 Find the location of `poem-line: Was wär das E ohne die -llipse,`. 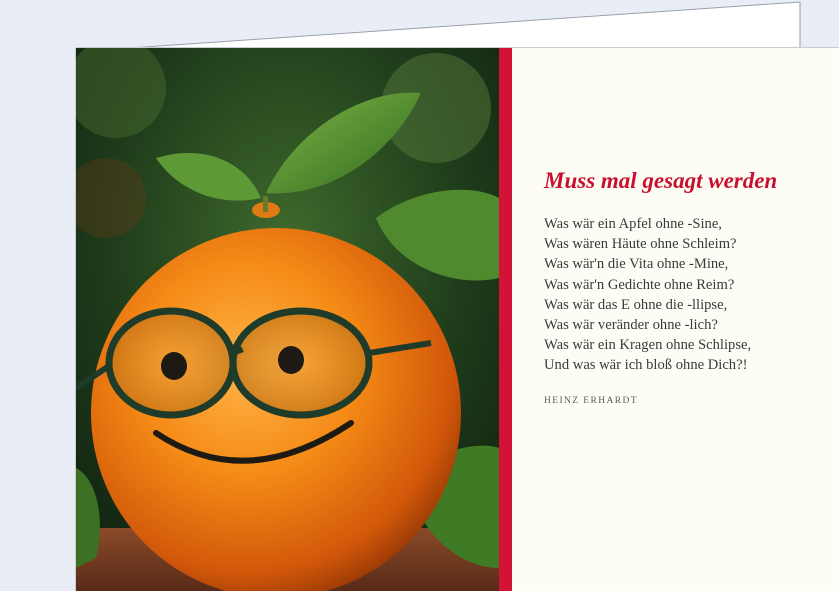

poem-line: Was wär das E ohne die -llipse, is located at coordinates (636, 304).